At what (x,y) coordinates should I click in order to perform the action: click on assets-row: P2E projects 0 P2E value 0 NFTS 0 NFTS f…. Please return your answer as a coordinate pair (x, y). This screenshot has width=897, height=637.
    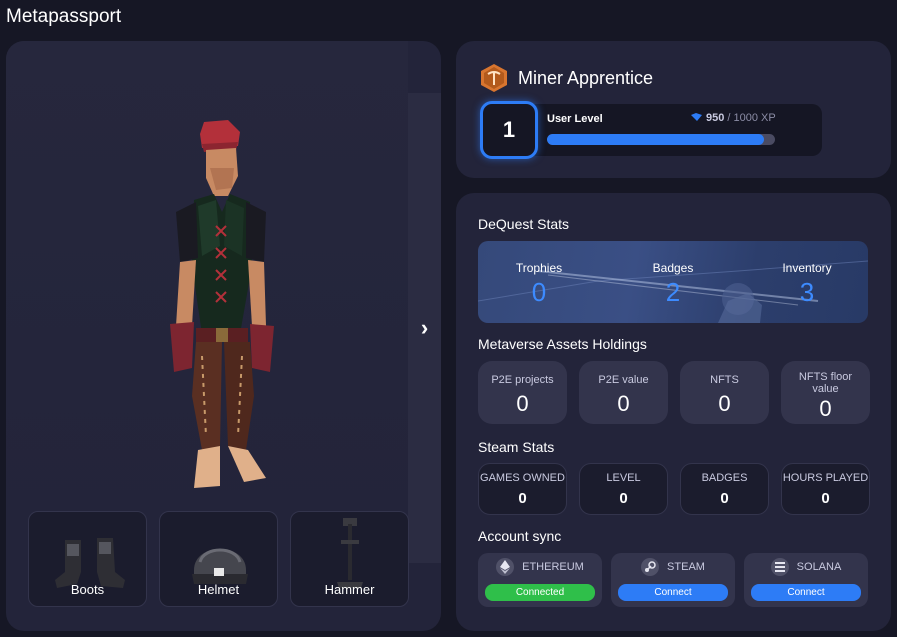
    Looking at the image, I should click on (674, 392).